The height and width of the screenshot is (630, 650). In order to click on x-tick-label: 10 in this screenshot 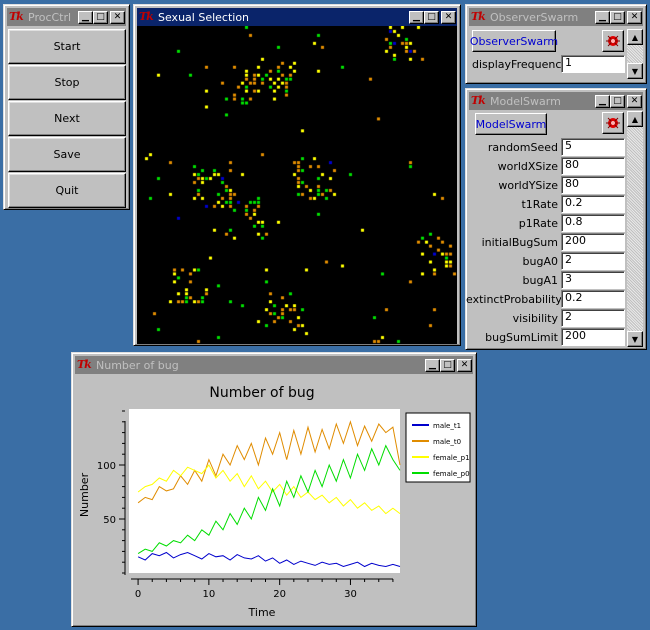, I will do `click(209, 594)`.